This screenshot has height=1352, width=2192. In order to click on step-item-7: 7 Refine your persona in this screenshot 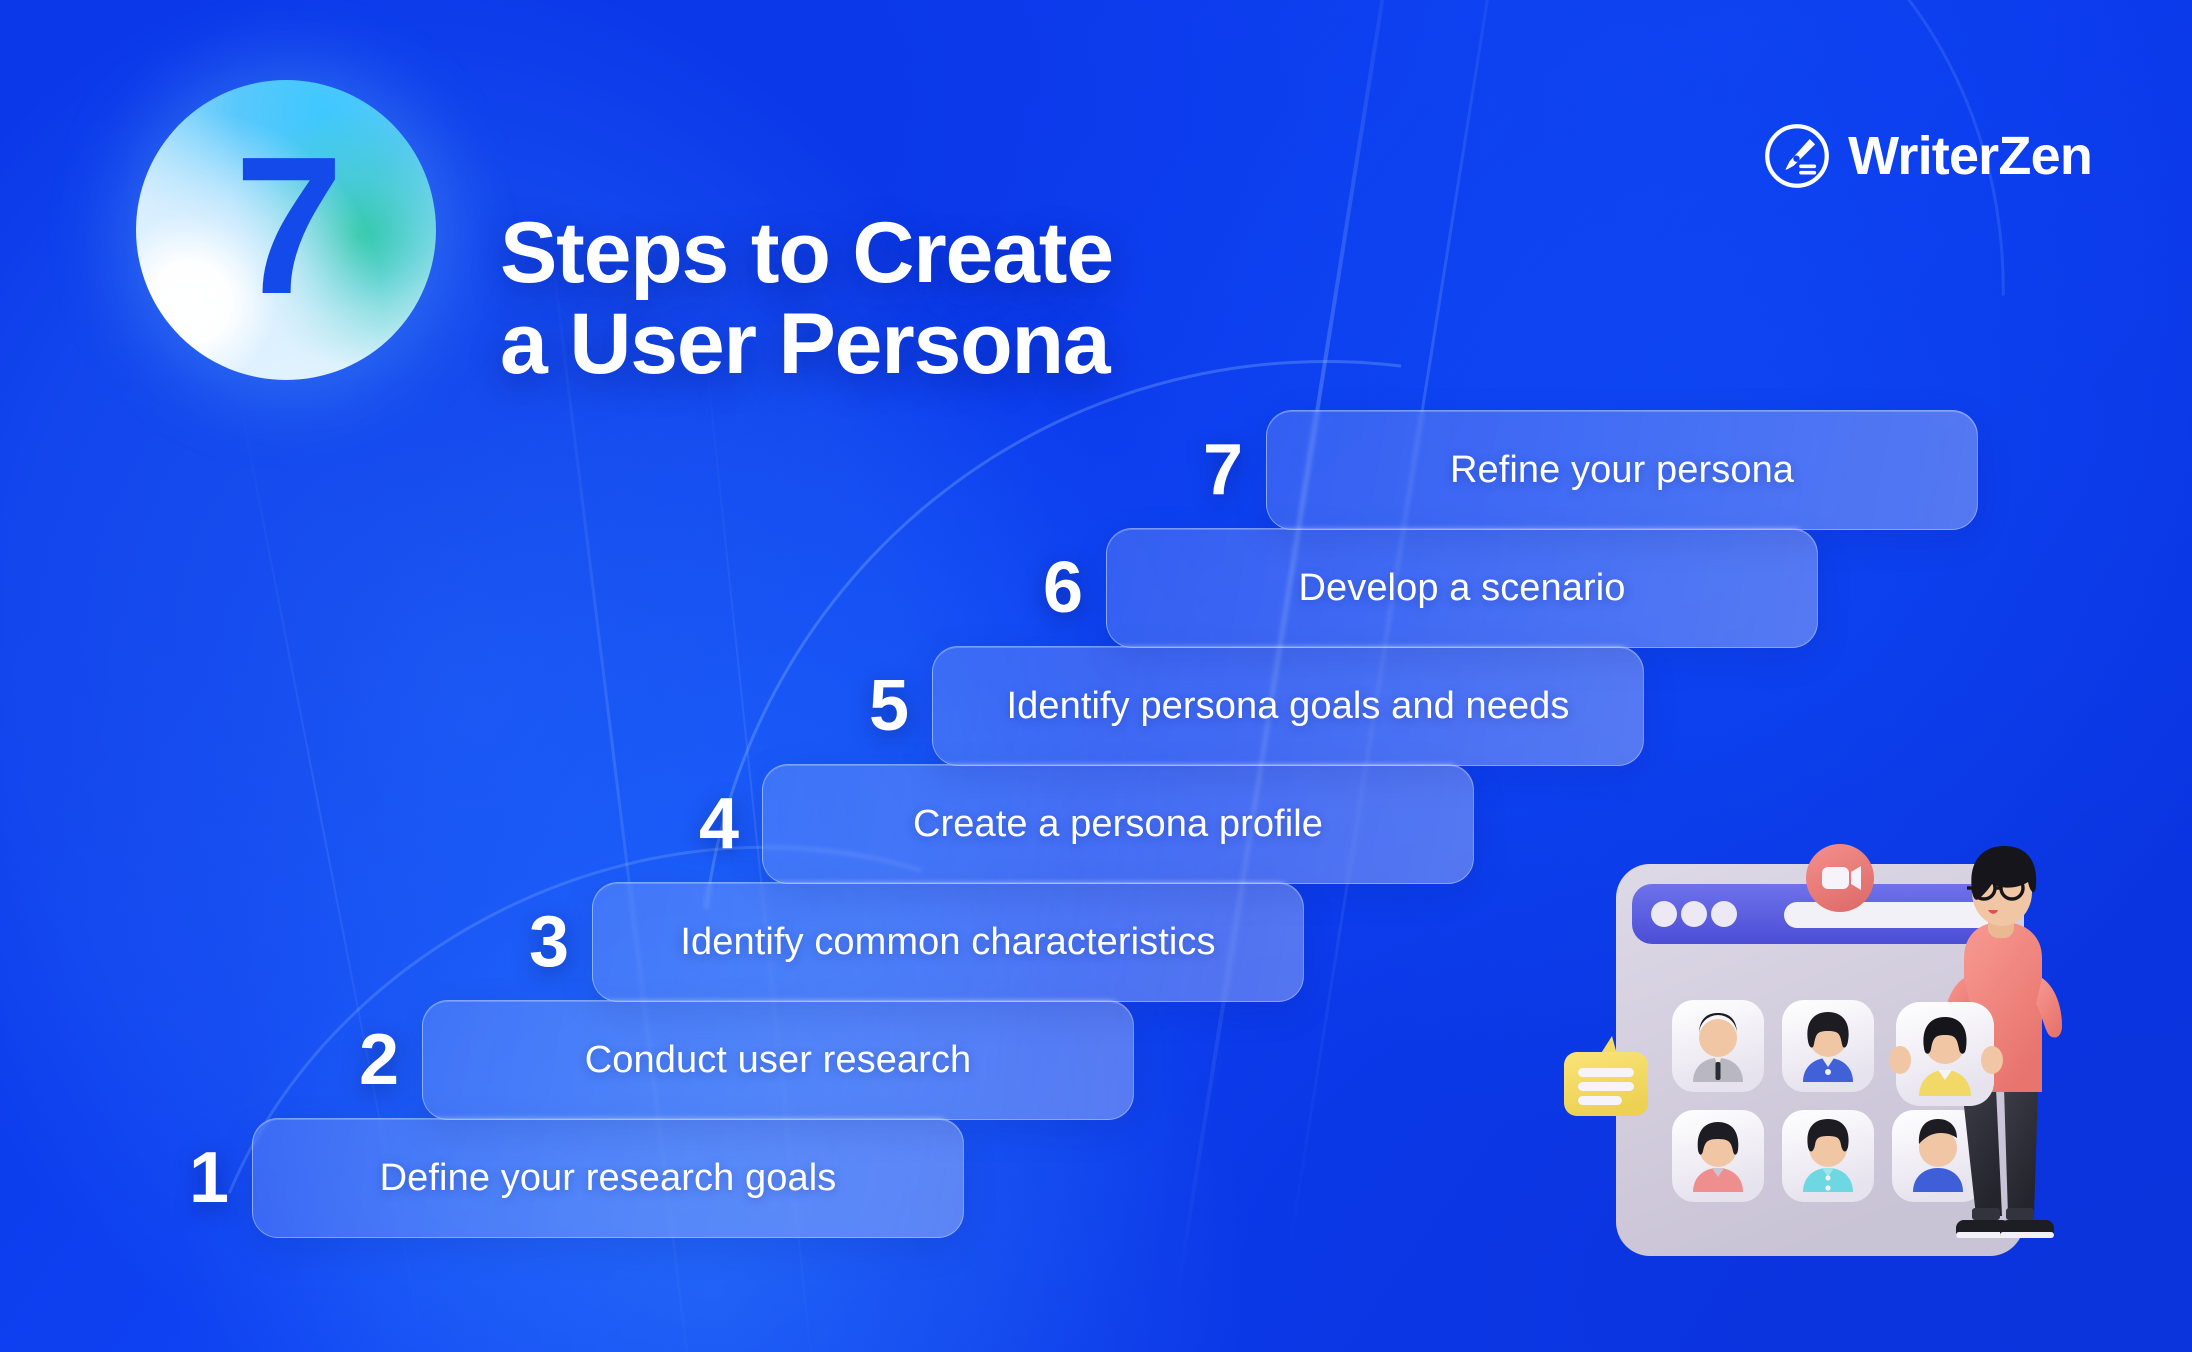, I will do `click(1579, 470)`.